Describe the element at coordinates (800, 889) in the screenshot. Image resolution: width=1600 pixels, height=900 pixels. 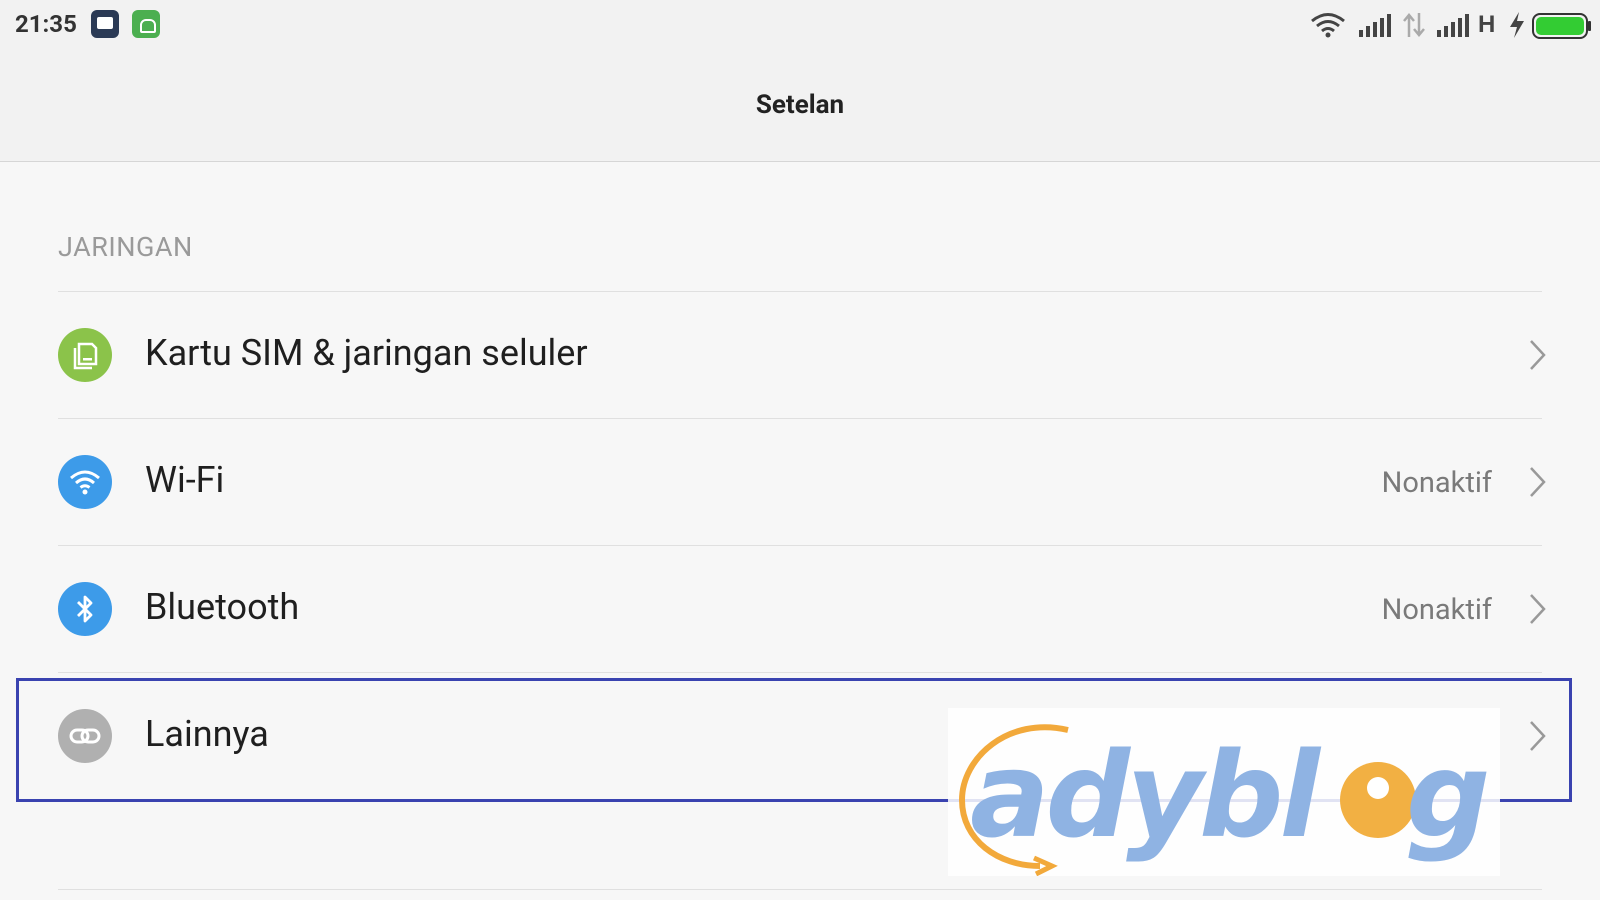
I see `divider` at that location.